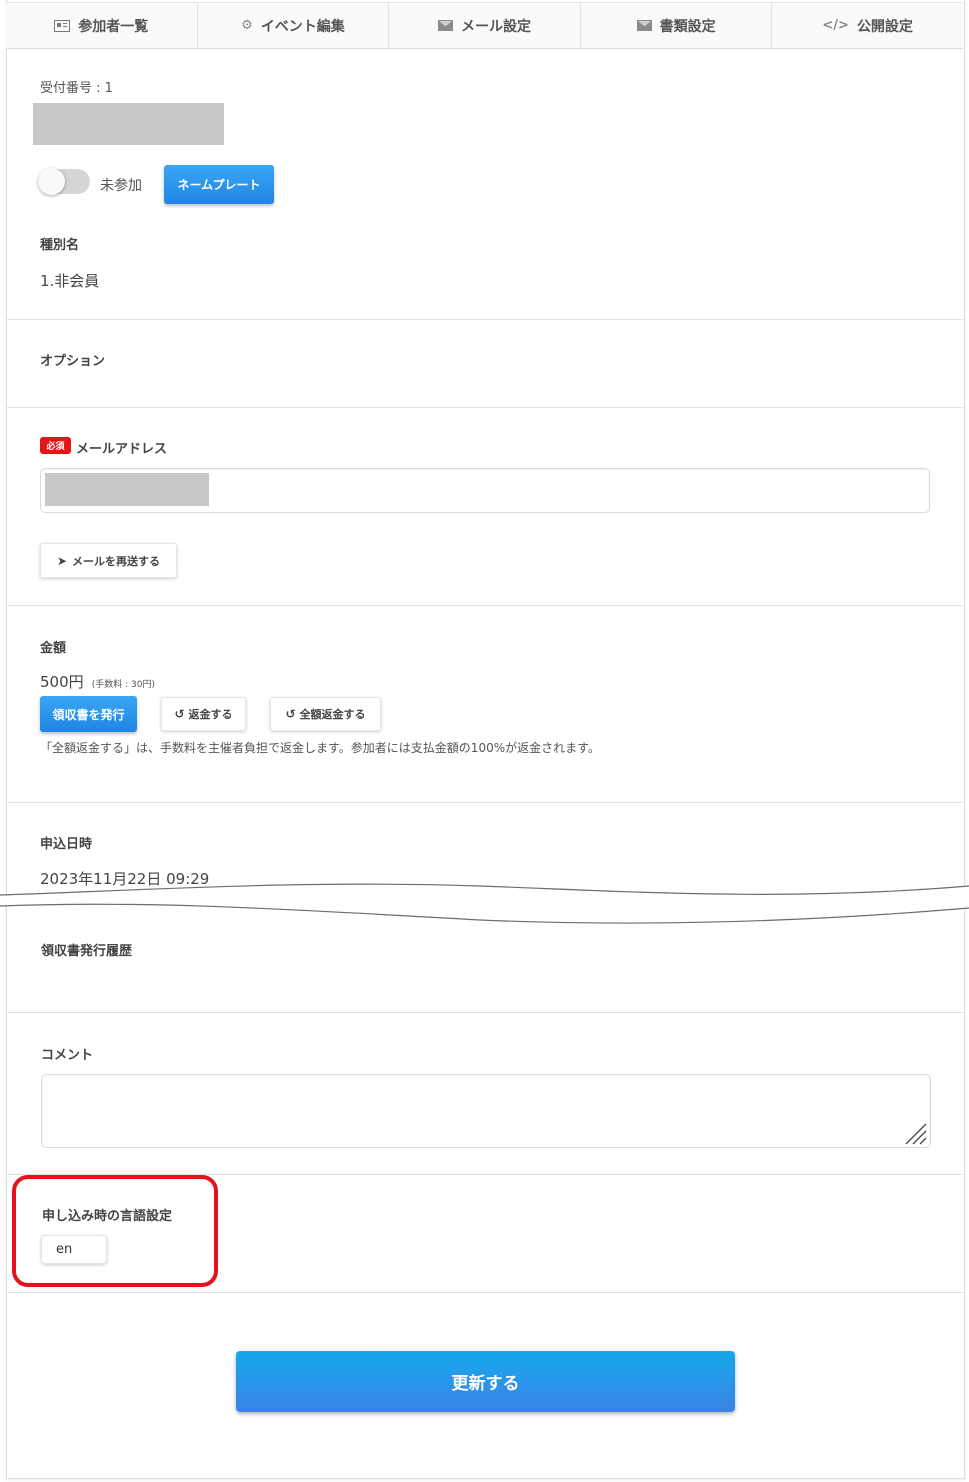 This screenshot has height=1482, width=969. I want to click on gear-icon: ⚙, so click(247, 25).